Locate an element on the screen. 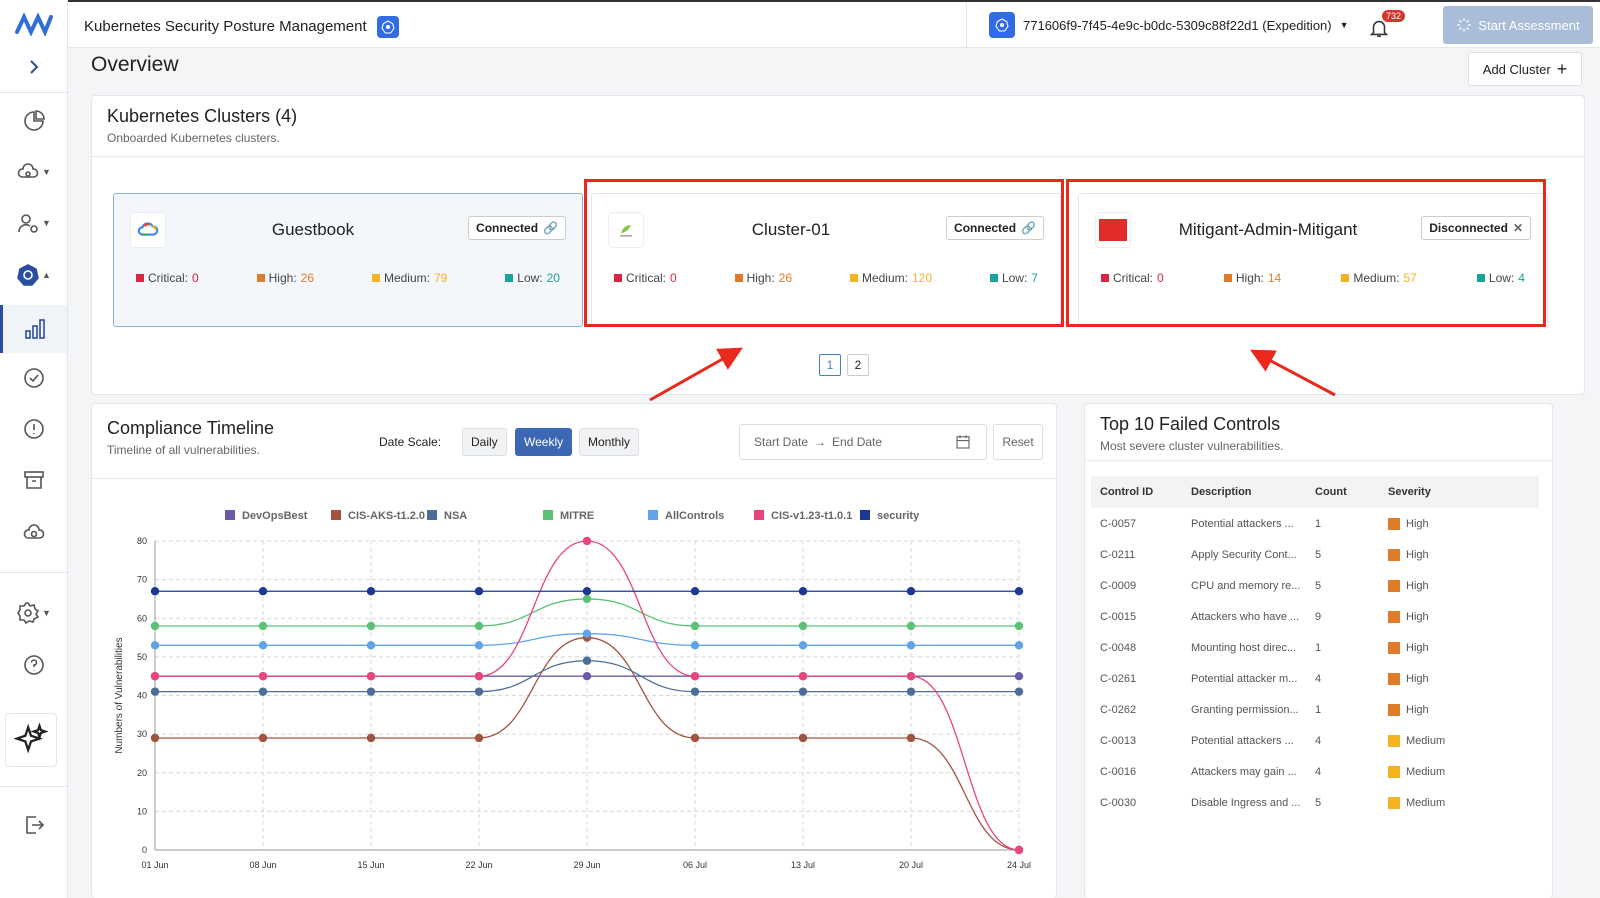  sidebar-item-archive is located at coordinates (33, 480).